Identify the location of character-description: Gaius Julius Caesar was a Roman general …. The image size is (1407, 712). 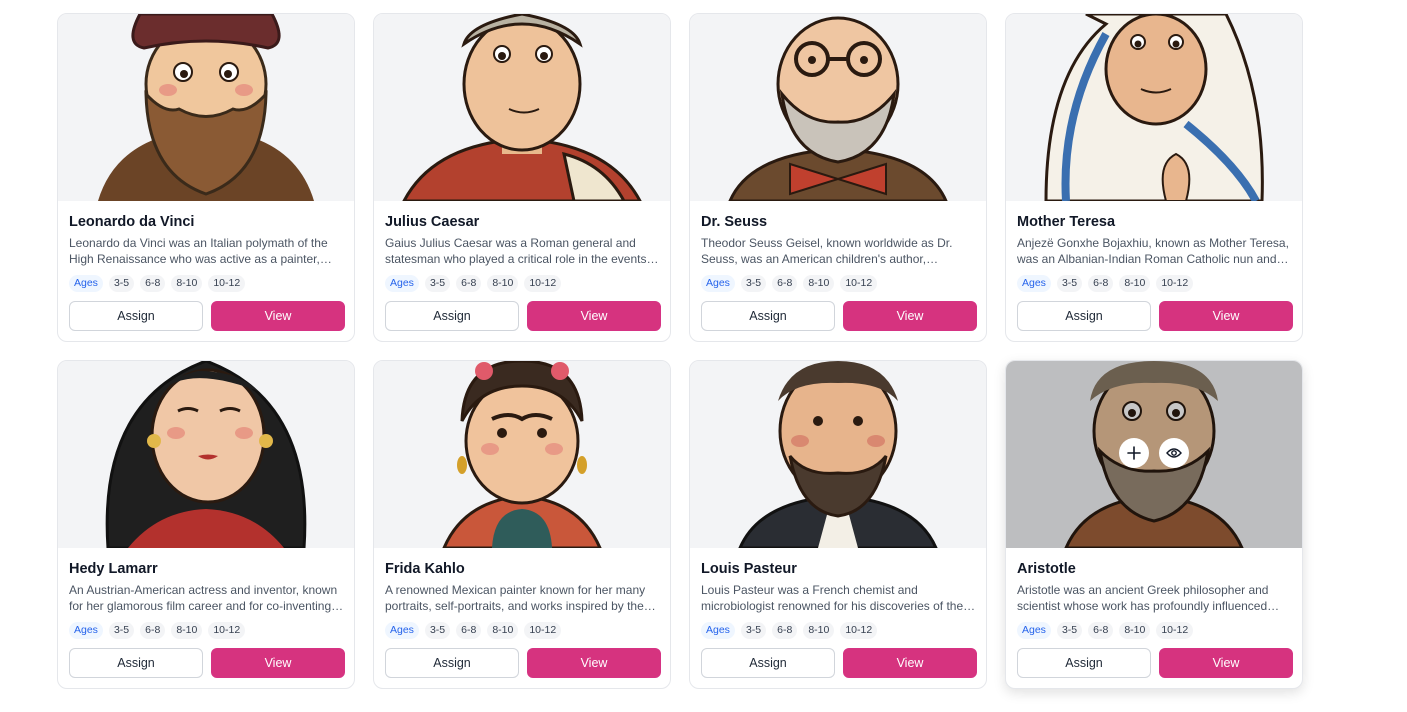
(516, 251).